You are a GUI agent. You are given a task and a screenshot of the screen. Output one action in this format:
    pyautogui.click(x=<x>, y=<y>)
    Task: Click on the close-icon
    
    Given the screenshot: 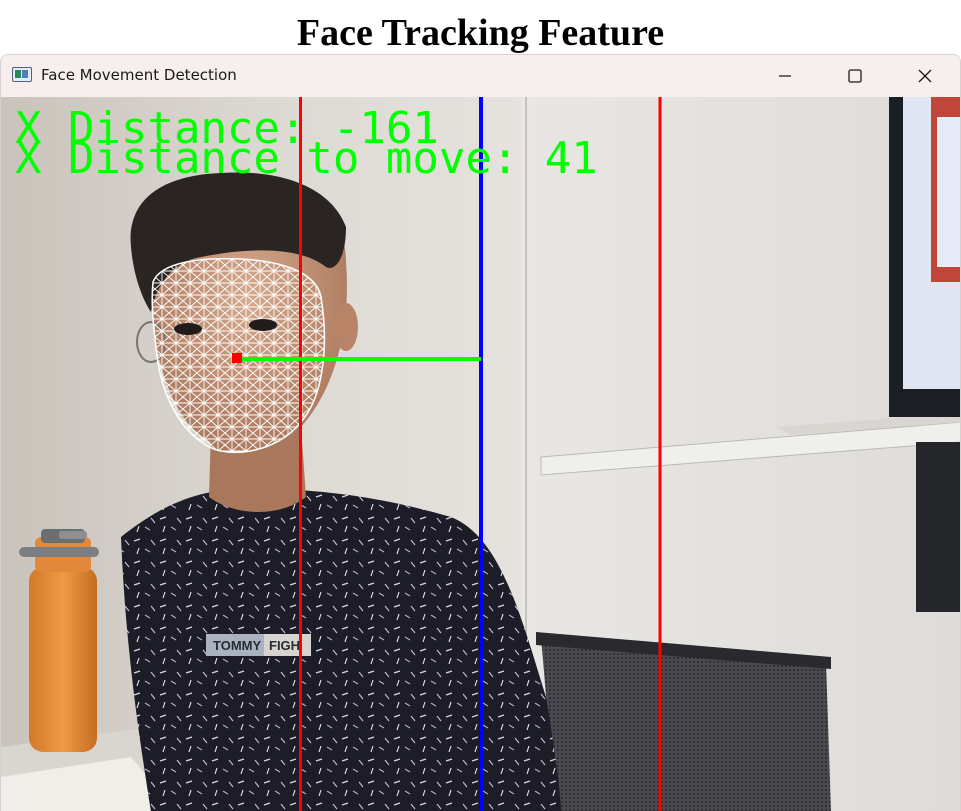 What is the action you would take?
    pyautogui.click(x=925, y=76)
    